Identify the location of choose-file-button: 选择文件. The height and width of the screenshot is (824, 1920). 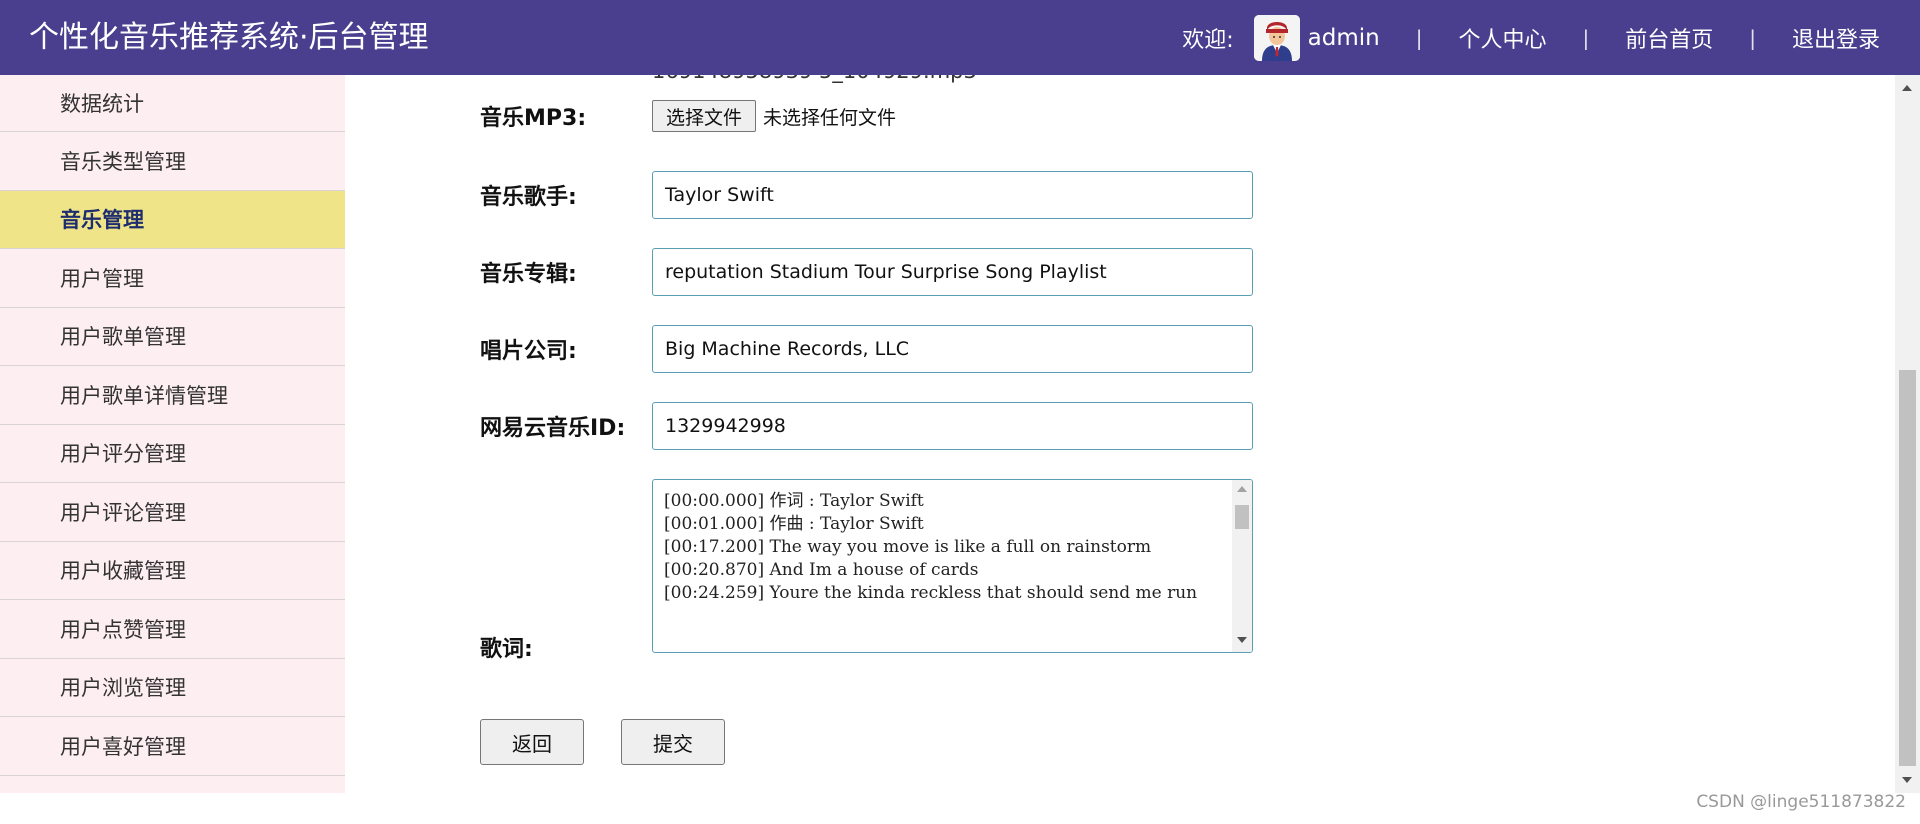
(704, 116).